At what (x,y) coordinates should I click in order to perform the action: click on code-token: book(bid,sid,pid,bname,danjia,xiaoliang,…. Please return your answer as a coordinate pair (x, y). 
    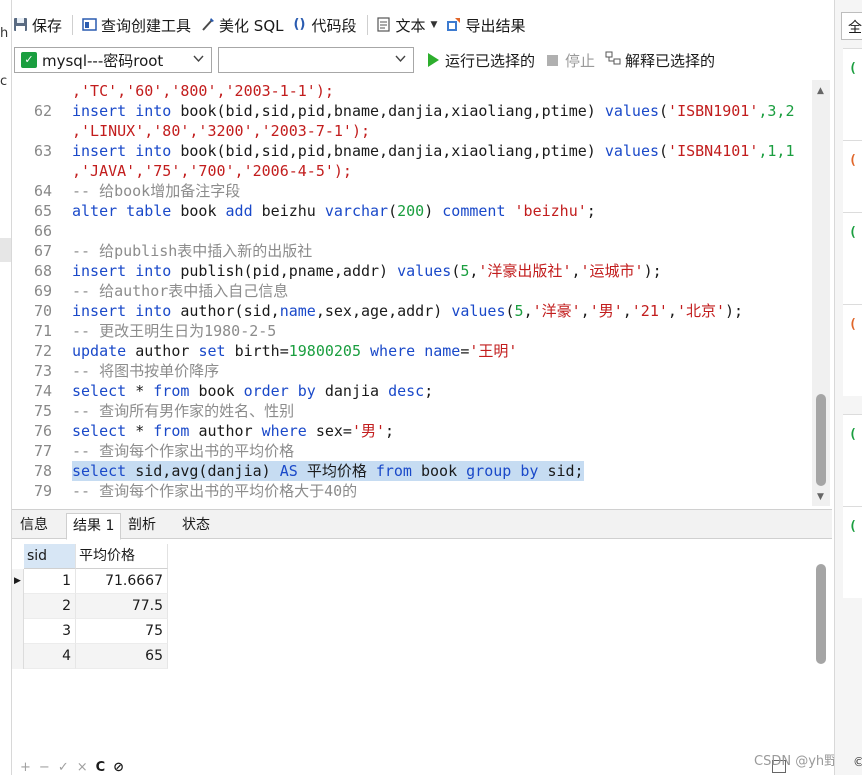
    Looking at the image, I should click on (392, 151).